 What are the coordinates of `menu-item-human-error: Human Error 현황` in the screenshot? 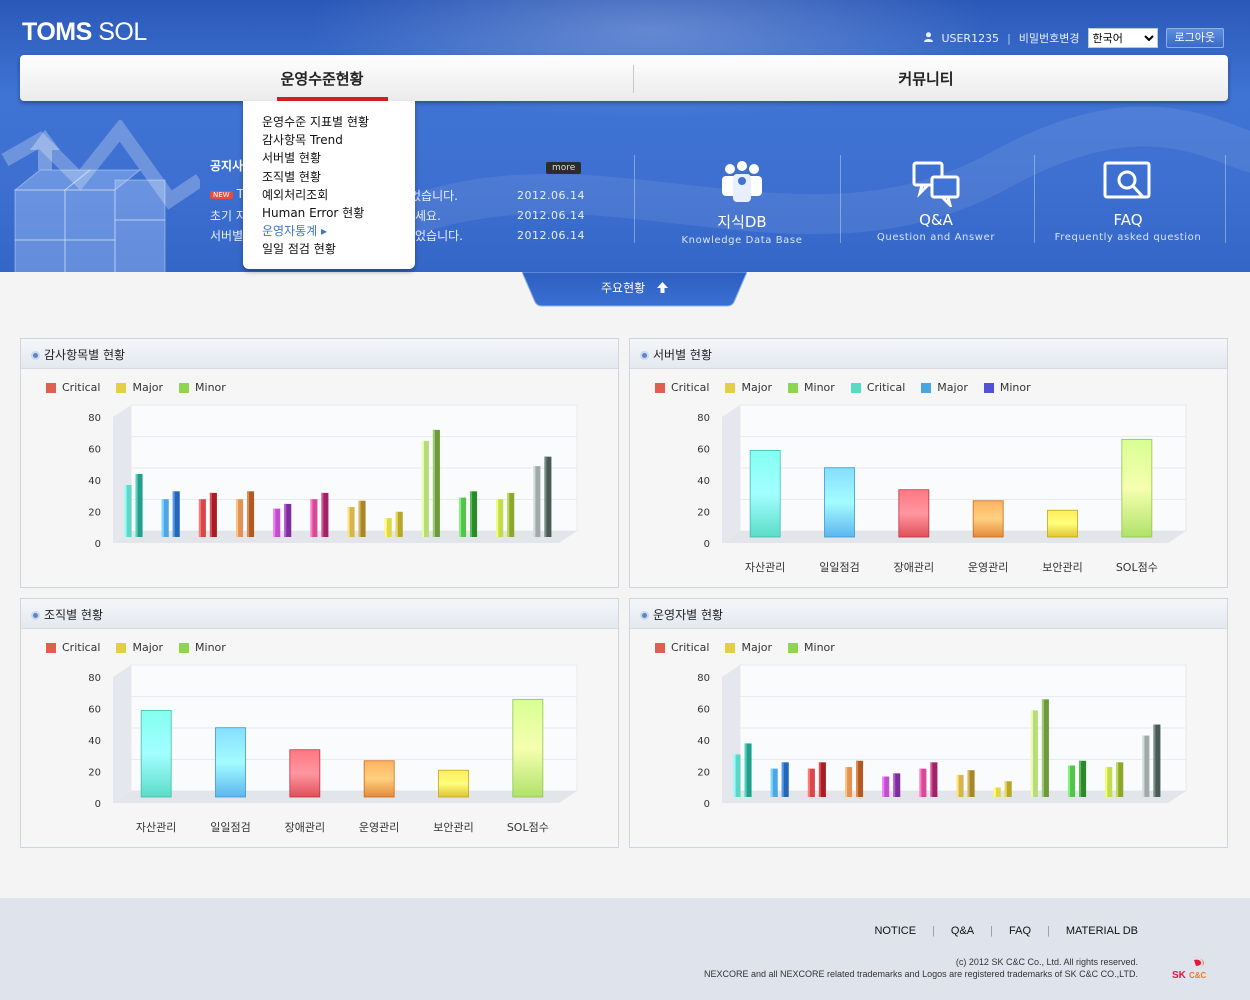 It's located at (338, 213).